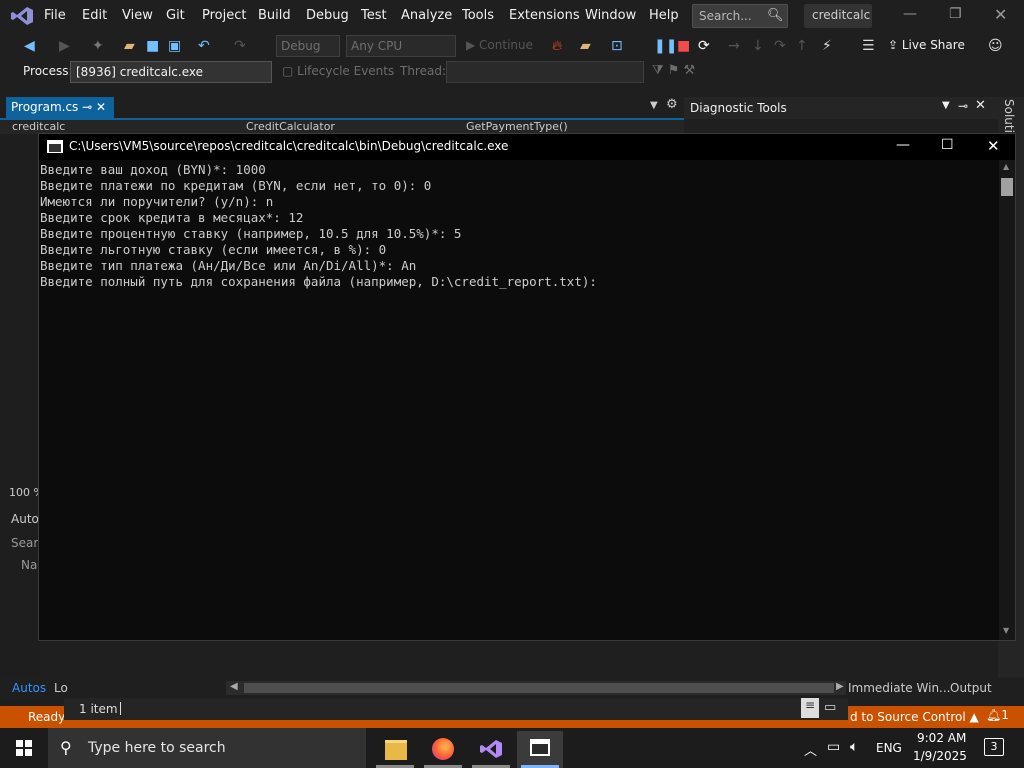 The width and height of the screenshot is (1024, 768). I want to click on stop-icon: ■, so click(683, 46).